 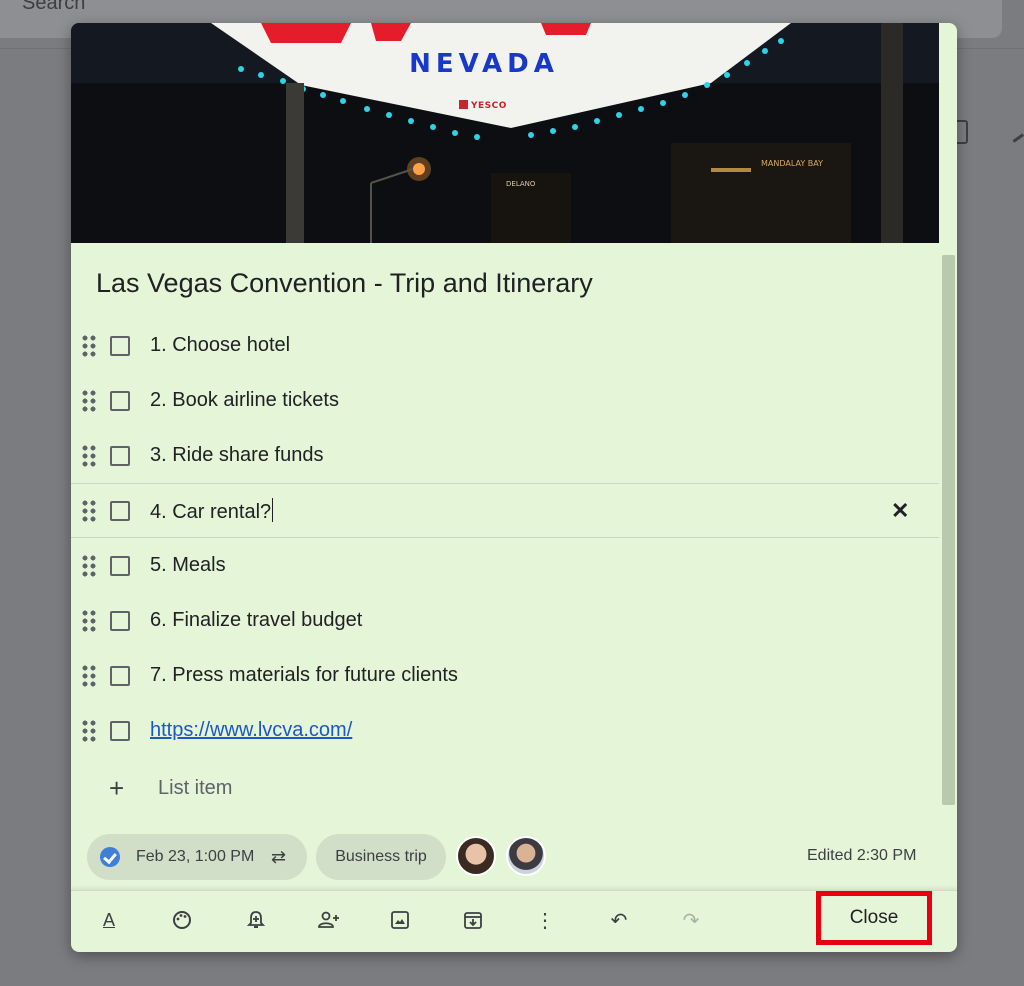 I want to click on add-list-item-row: + List item, so click(x=505, y=791).